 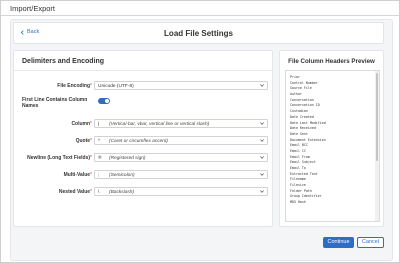 I want to click on quote-label: Quote*, so click(x=49, y=141).